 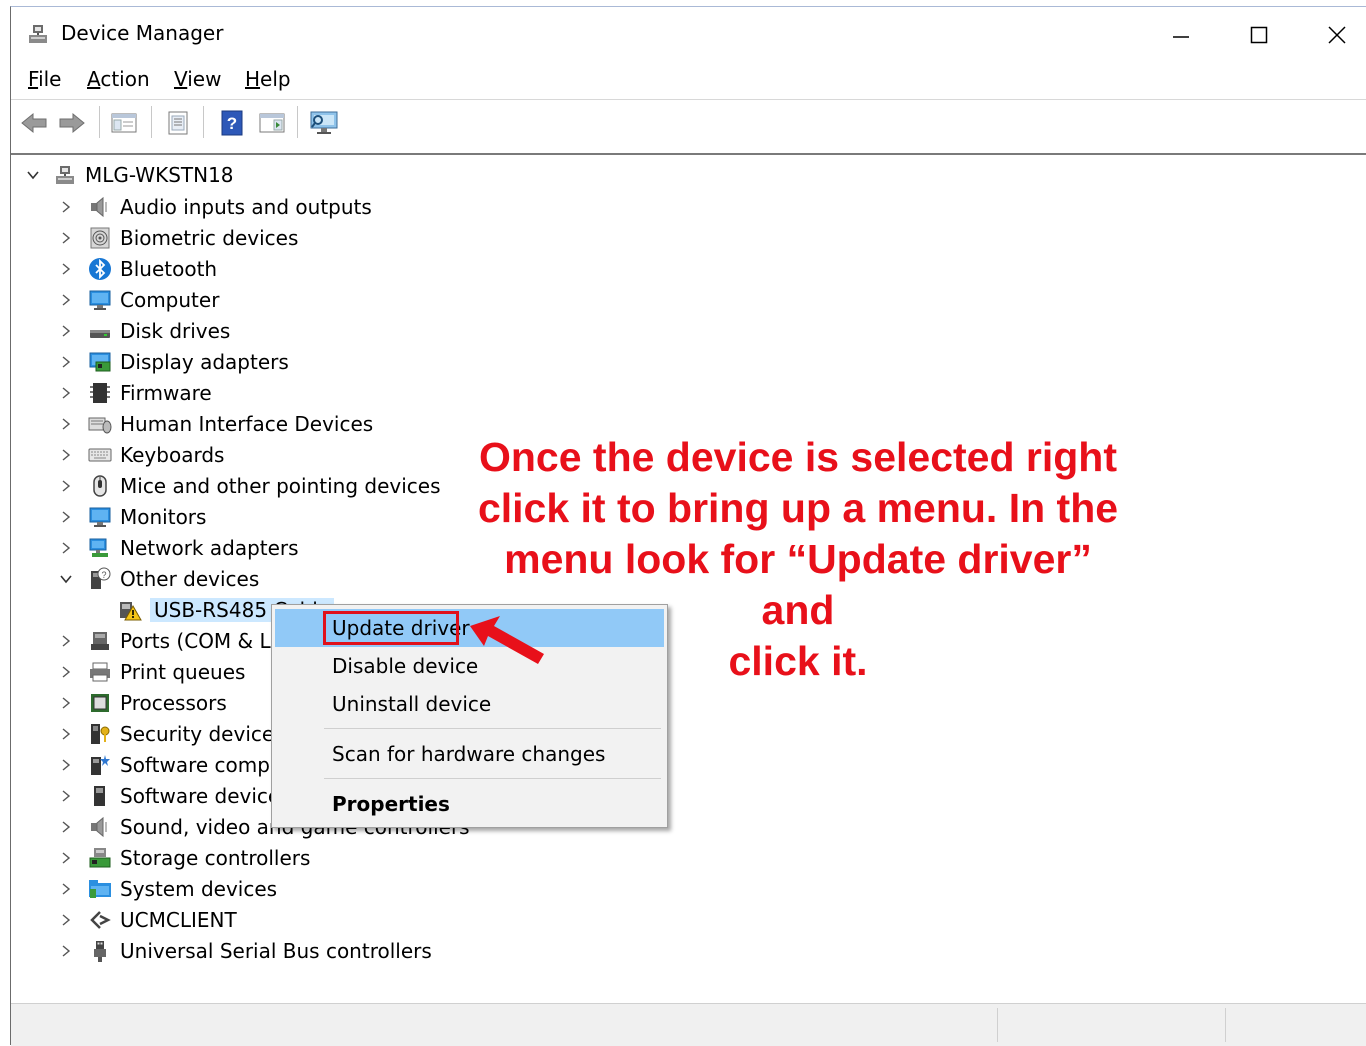 What do you see at coordinates (170, 299) in the screenshot?
I see `tree-item-label: Computer` at bounding box center [170, 299].